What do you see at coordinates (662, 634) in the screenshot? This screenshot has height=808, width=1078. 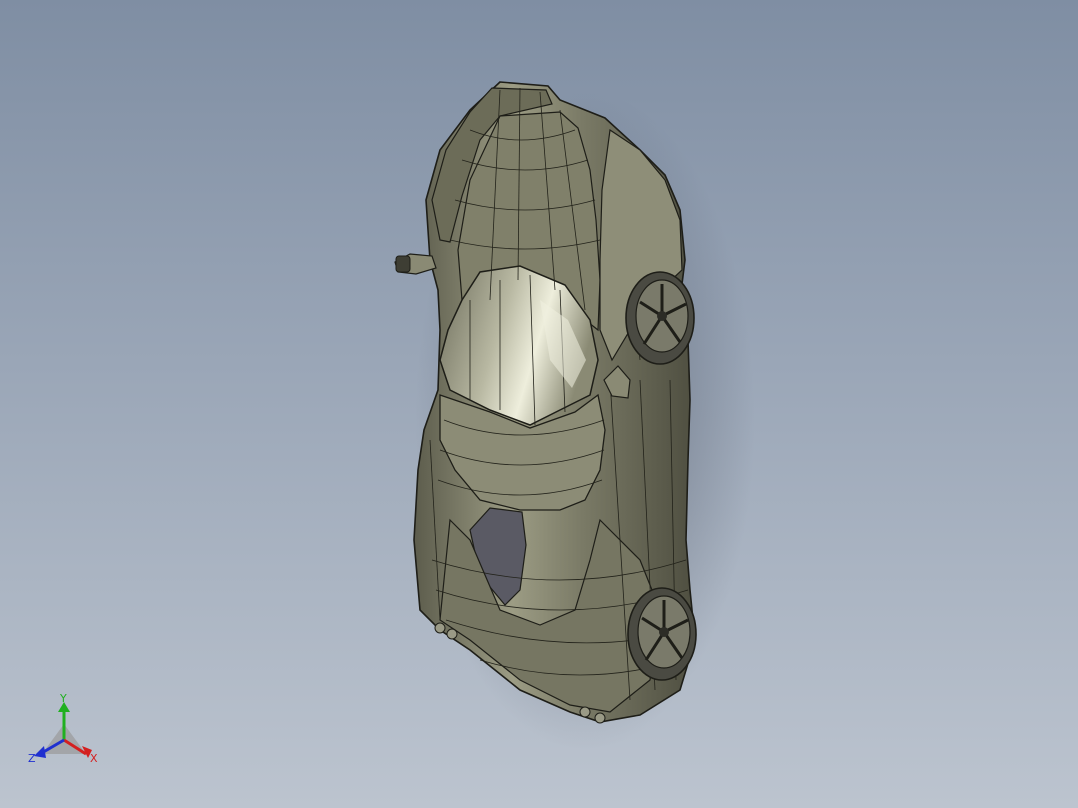 I see `front-wheel` at bounding box center [662, 634].